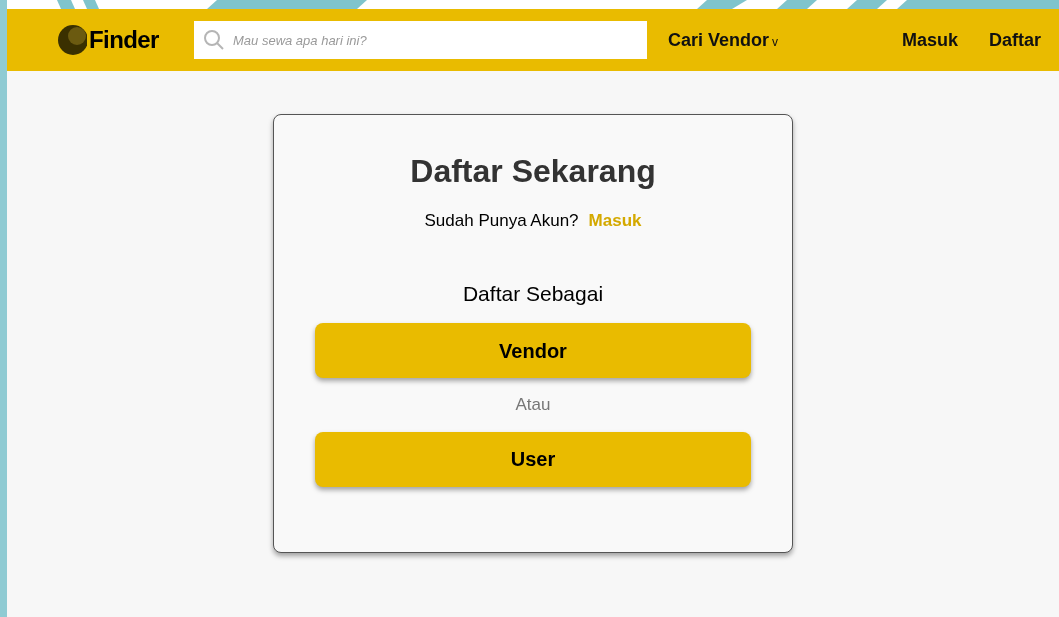  What do you see at coordinates (723, 40) in the screenshot?
I see `vendor-menu: Cari Vendor v` at bounding box center [723, 40].